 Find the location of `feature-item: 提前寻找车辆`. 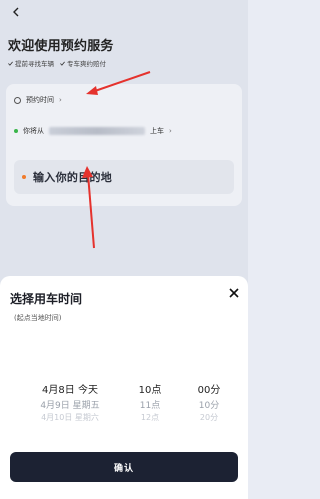

feature-item: 提前寻找车辆 is located at coordinates (31, 63).